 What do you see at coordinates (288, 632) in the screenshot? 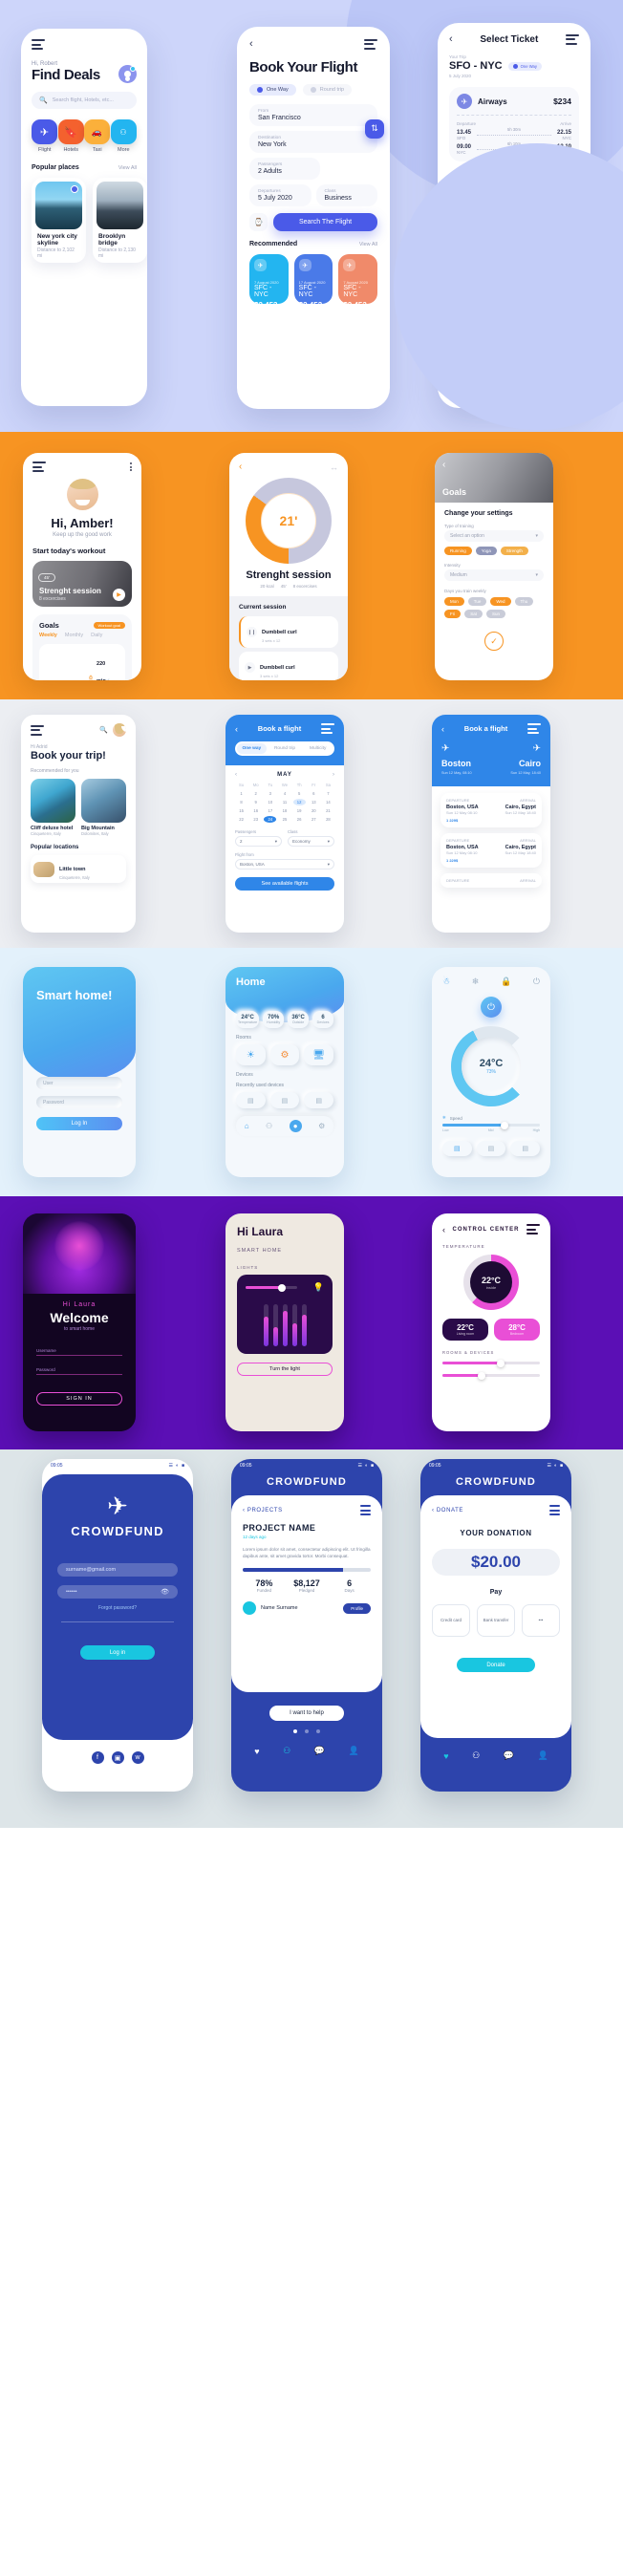
I see `exercise-row: ❙❙ Dumbbell curl 3 sets x 12` at bounding box center [288, 632].